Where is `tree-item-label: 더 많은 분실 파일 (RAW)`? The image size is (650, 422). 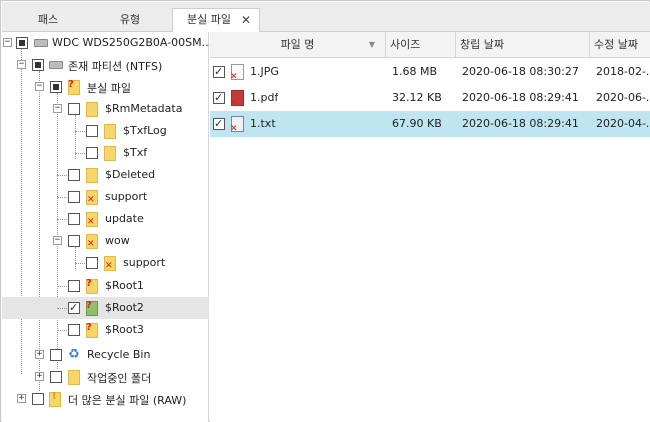
tree-item-label: 더 많은 분실 파일 (RAW) is located at coordinates (127, 400).